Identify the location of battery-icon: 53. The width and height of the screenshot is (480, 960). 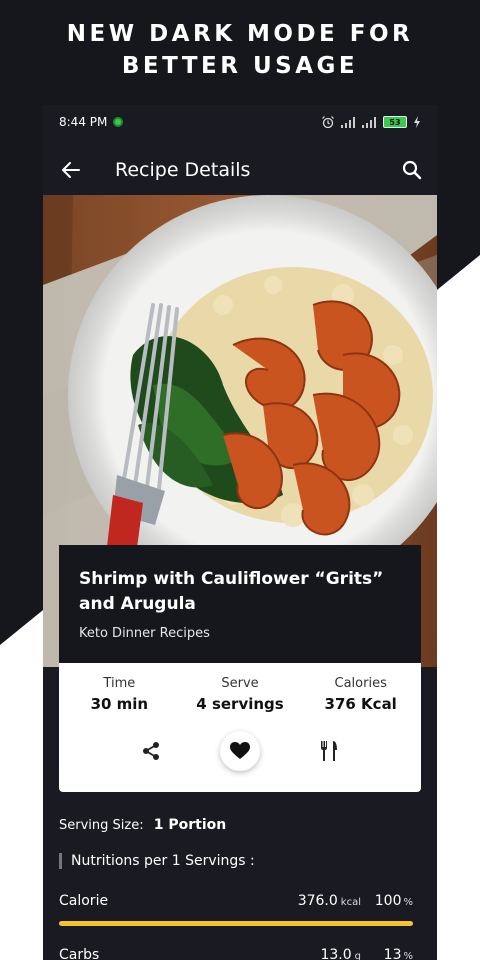
(395, 122).